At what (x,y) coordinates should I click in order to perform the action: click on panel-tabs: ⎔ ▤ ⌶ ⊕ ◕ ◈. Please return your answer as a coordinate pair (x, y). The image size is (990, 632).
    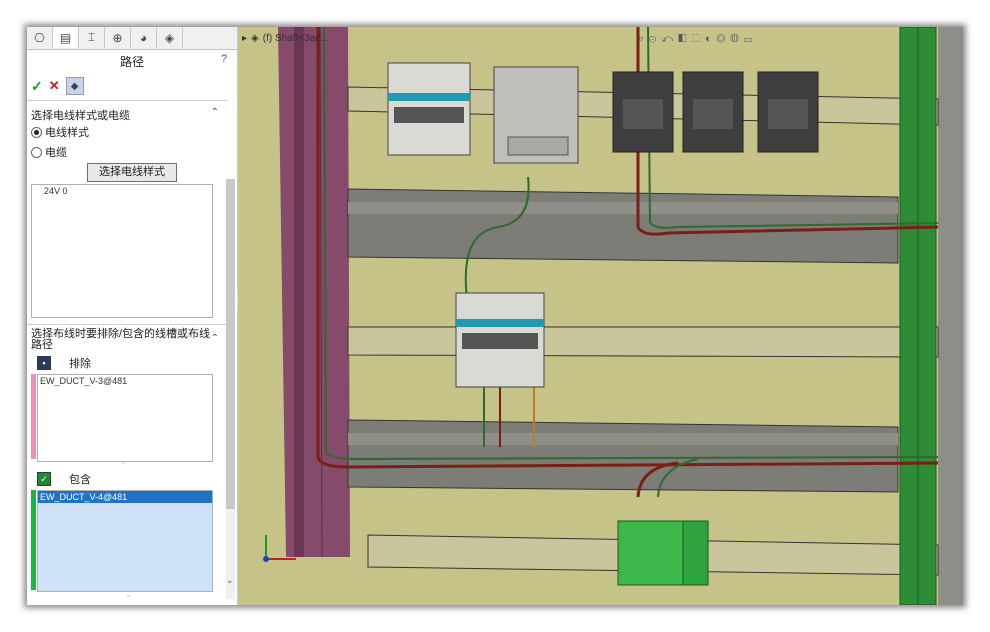
    Looking at the image, I should click on (132, 38).